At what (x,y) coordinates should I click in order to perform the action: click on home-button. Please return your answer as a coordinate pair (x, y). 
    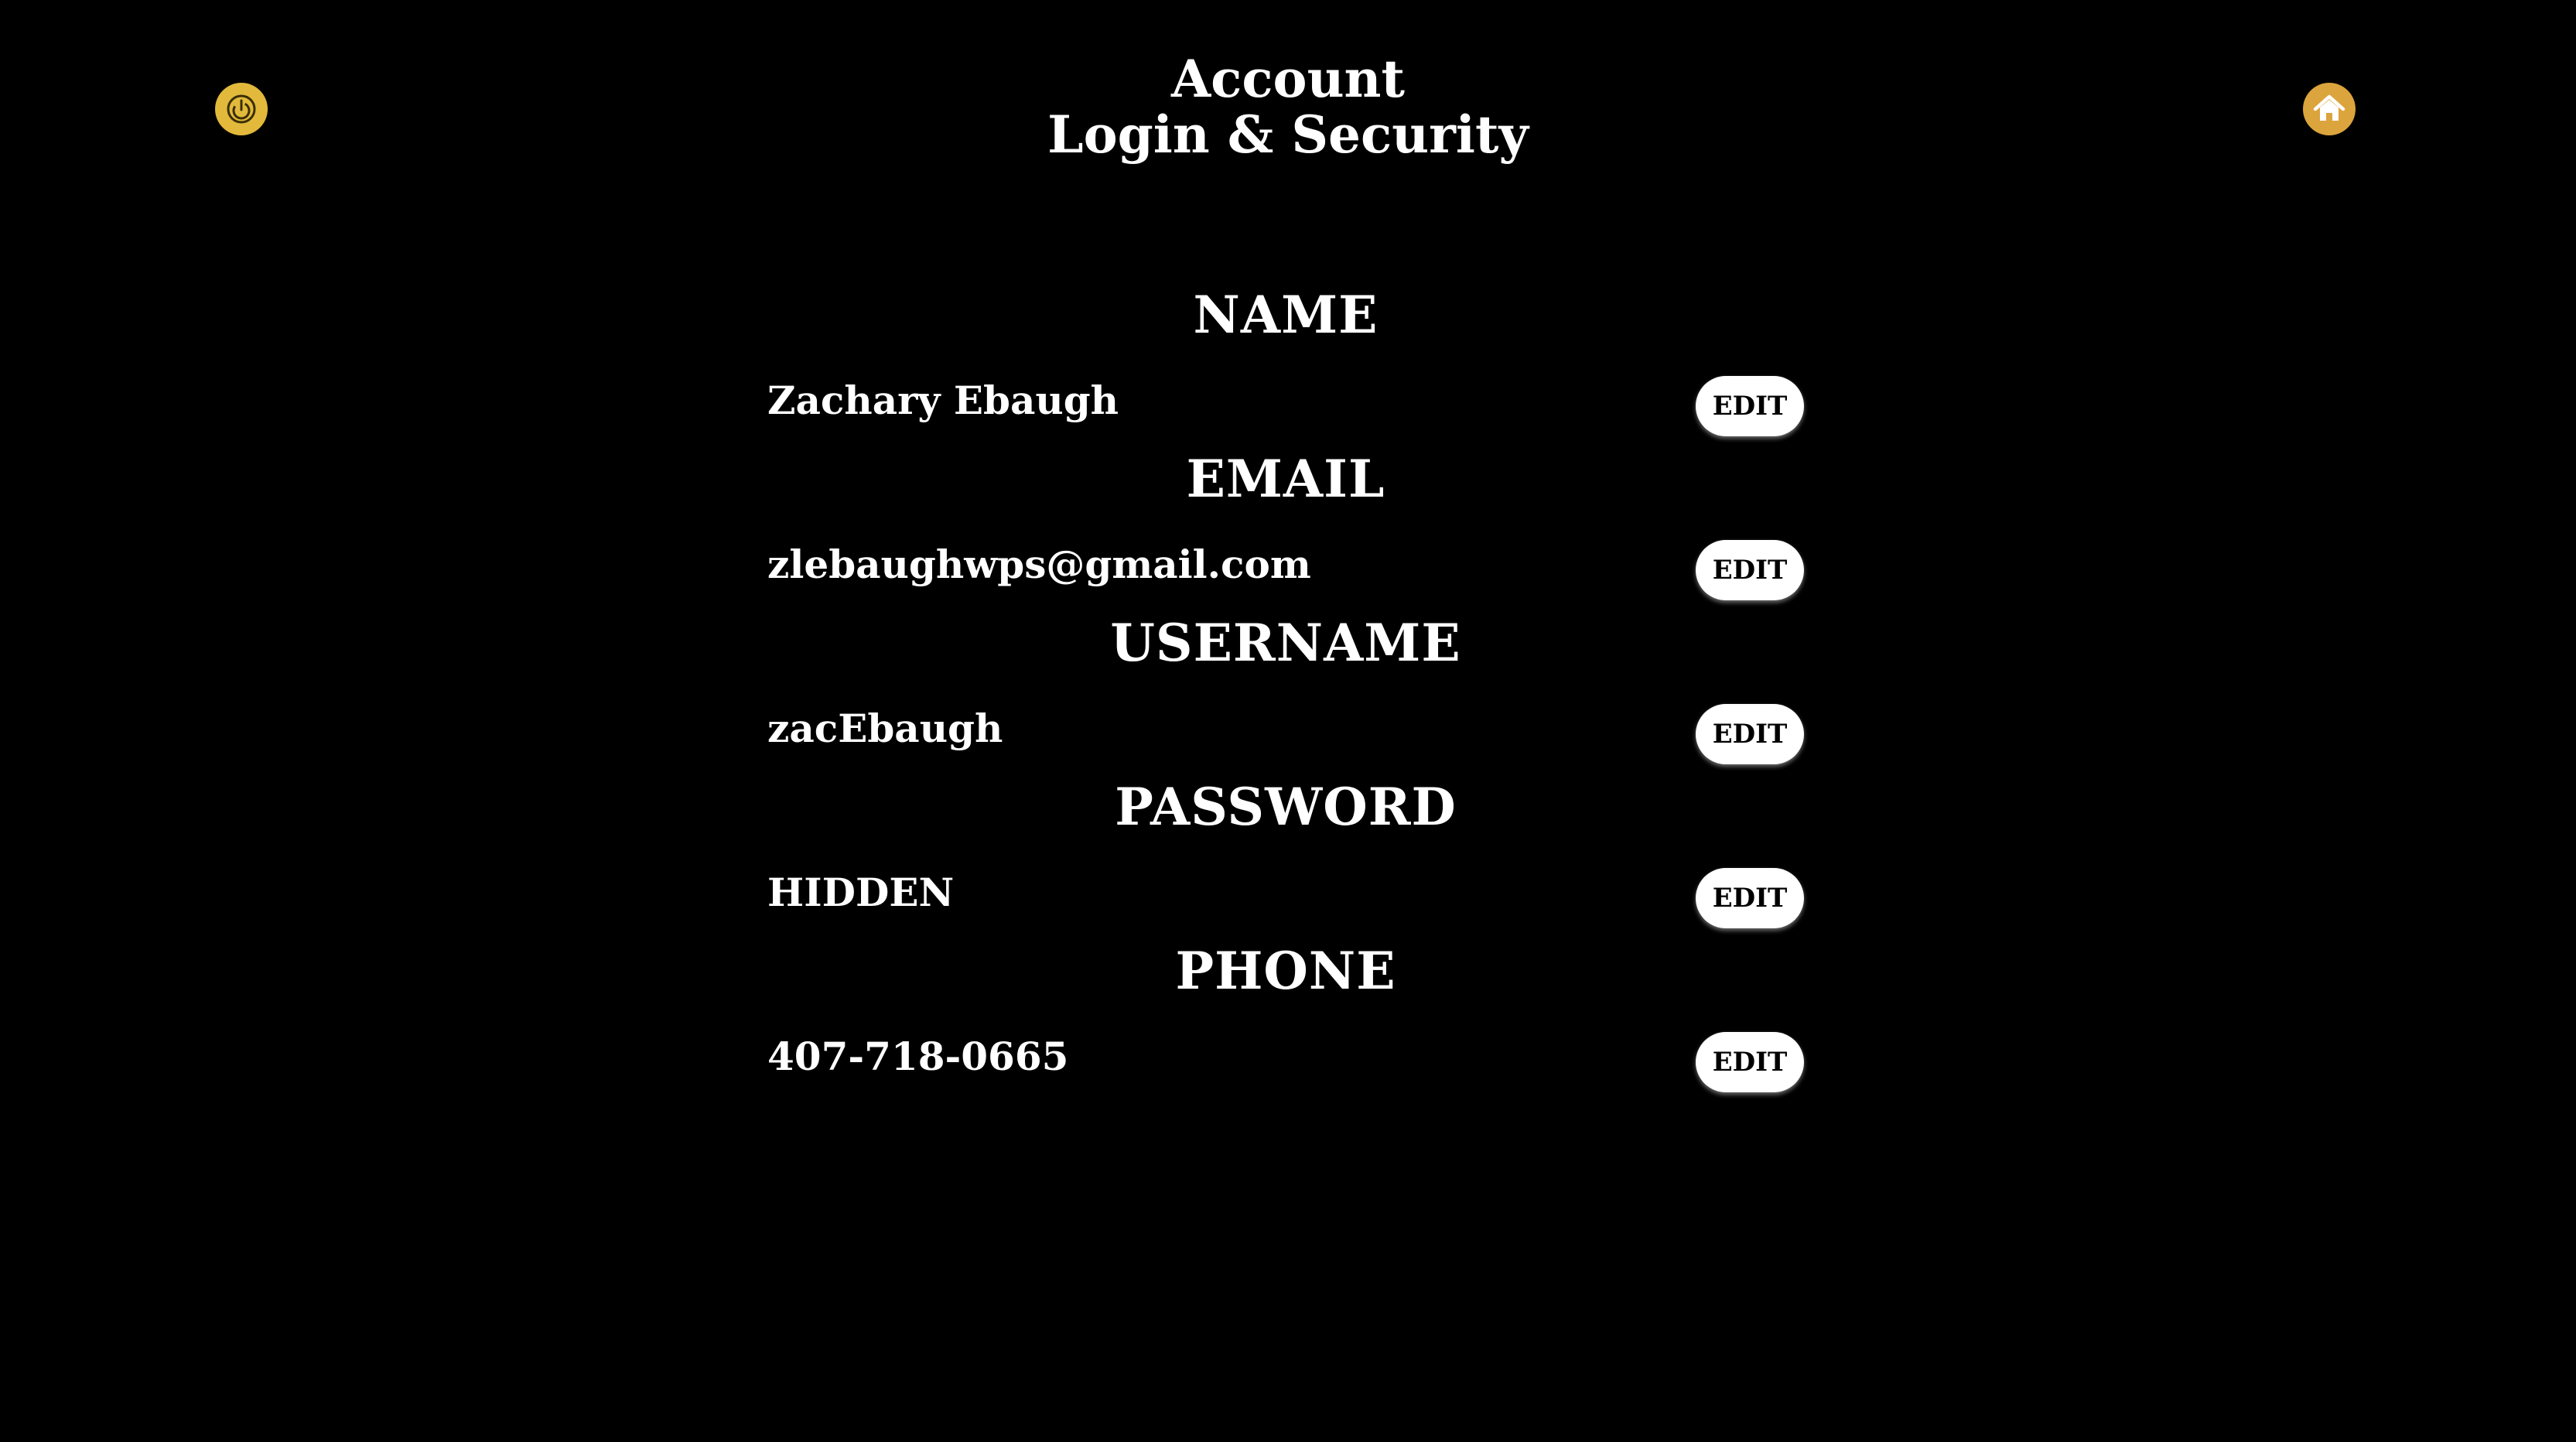
    Looking at the image, I should click on (2329, 109).